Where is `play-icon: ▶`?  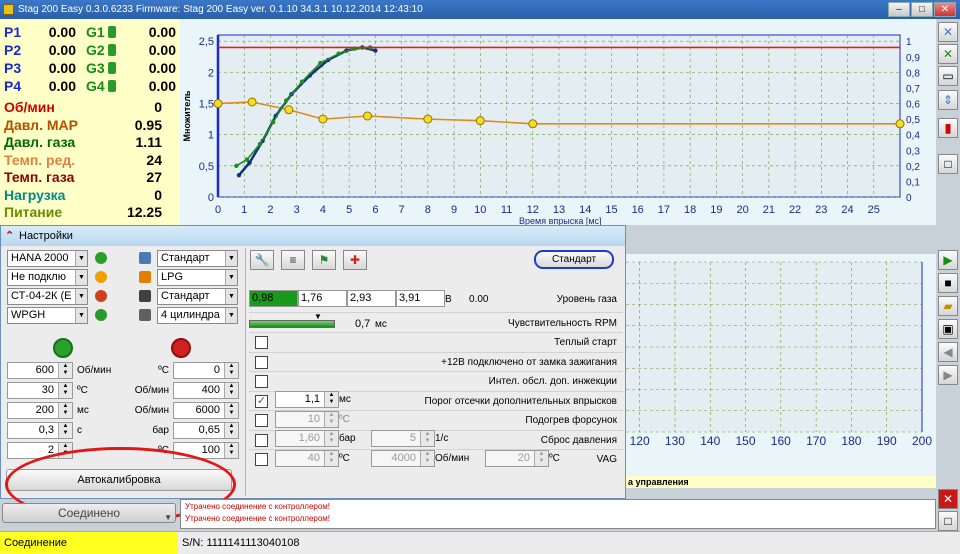
play-icon: ▶ is located at coordinates (948, 260).